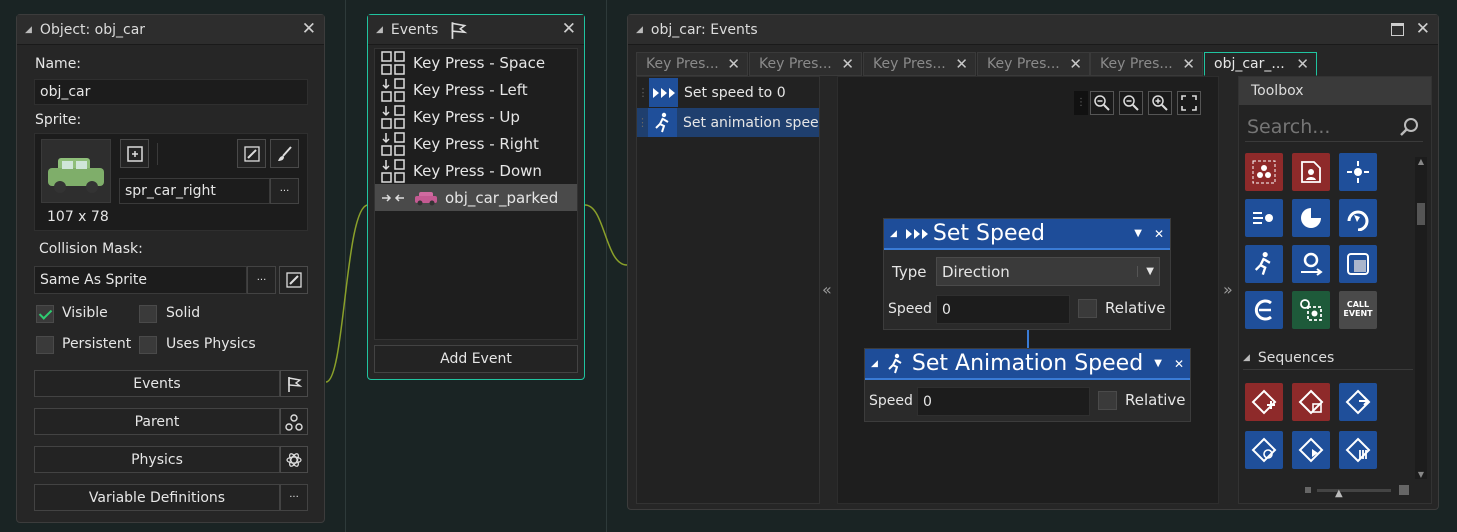 The width and height of the screenshot is (1457, 532). Describe the element at coordinates (1264, 218) in the screenshot. I see `tool-friction-icon` at that location.